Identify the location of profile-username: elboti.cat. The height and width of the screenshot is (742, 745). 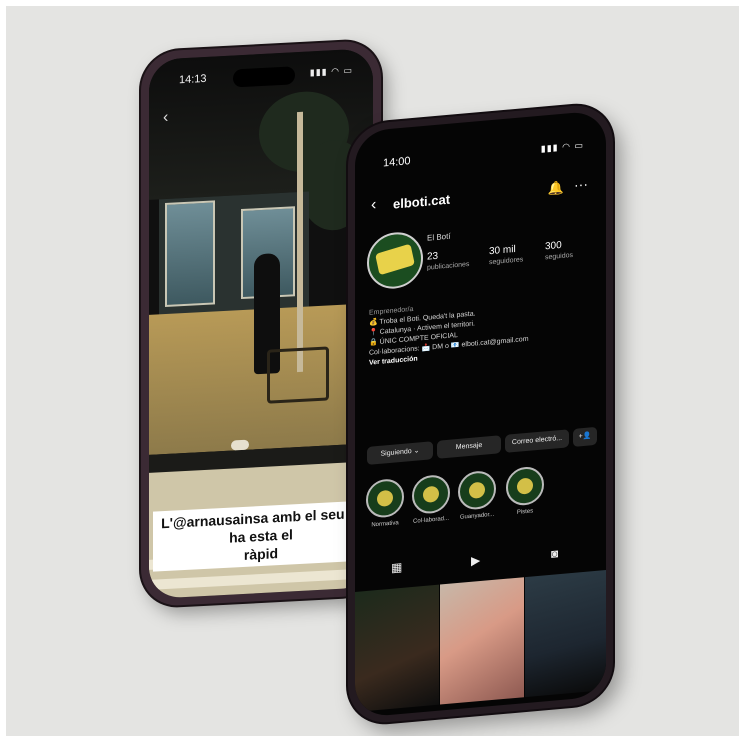
(422, 201).